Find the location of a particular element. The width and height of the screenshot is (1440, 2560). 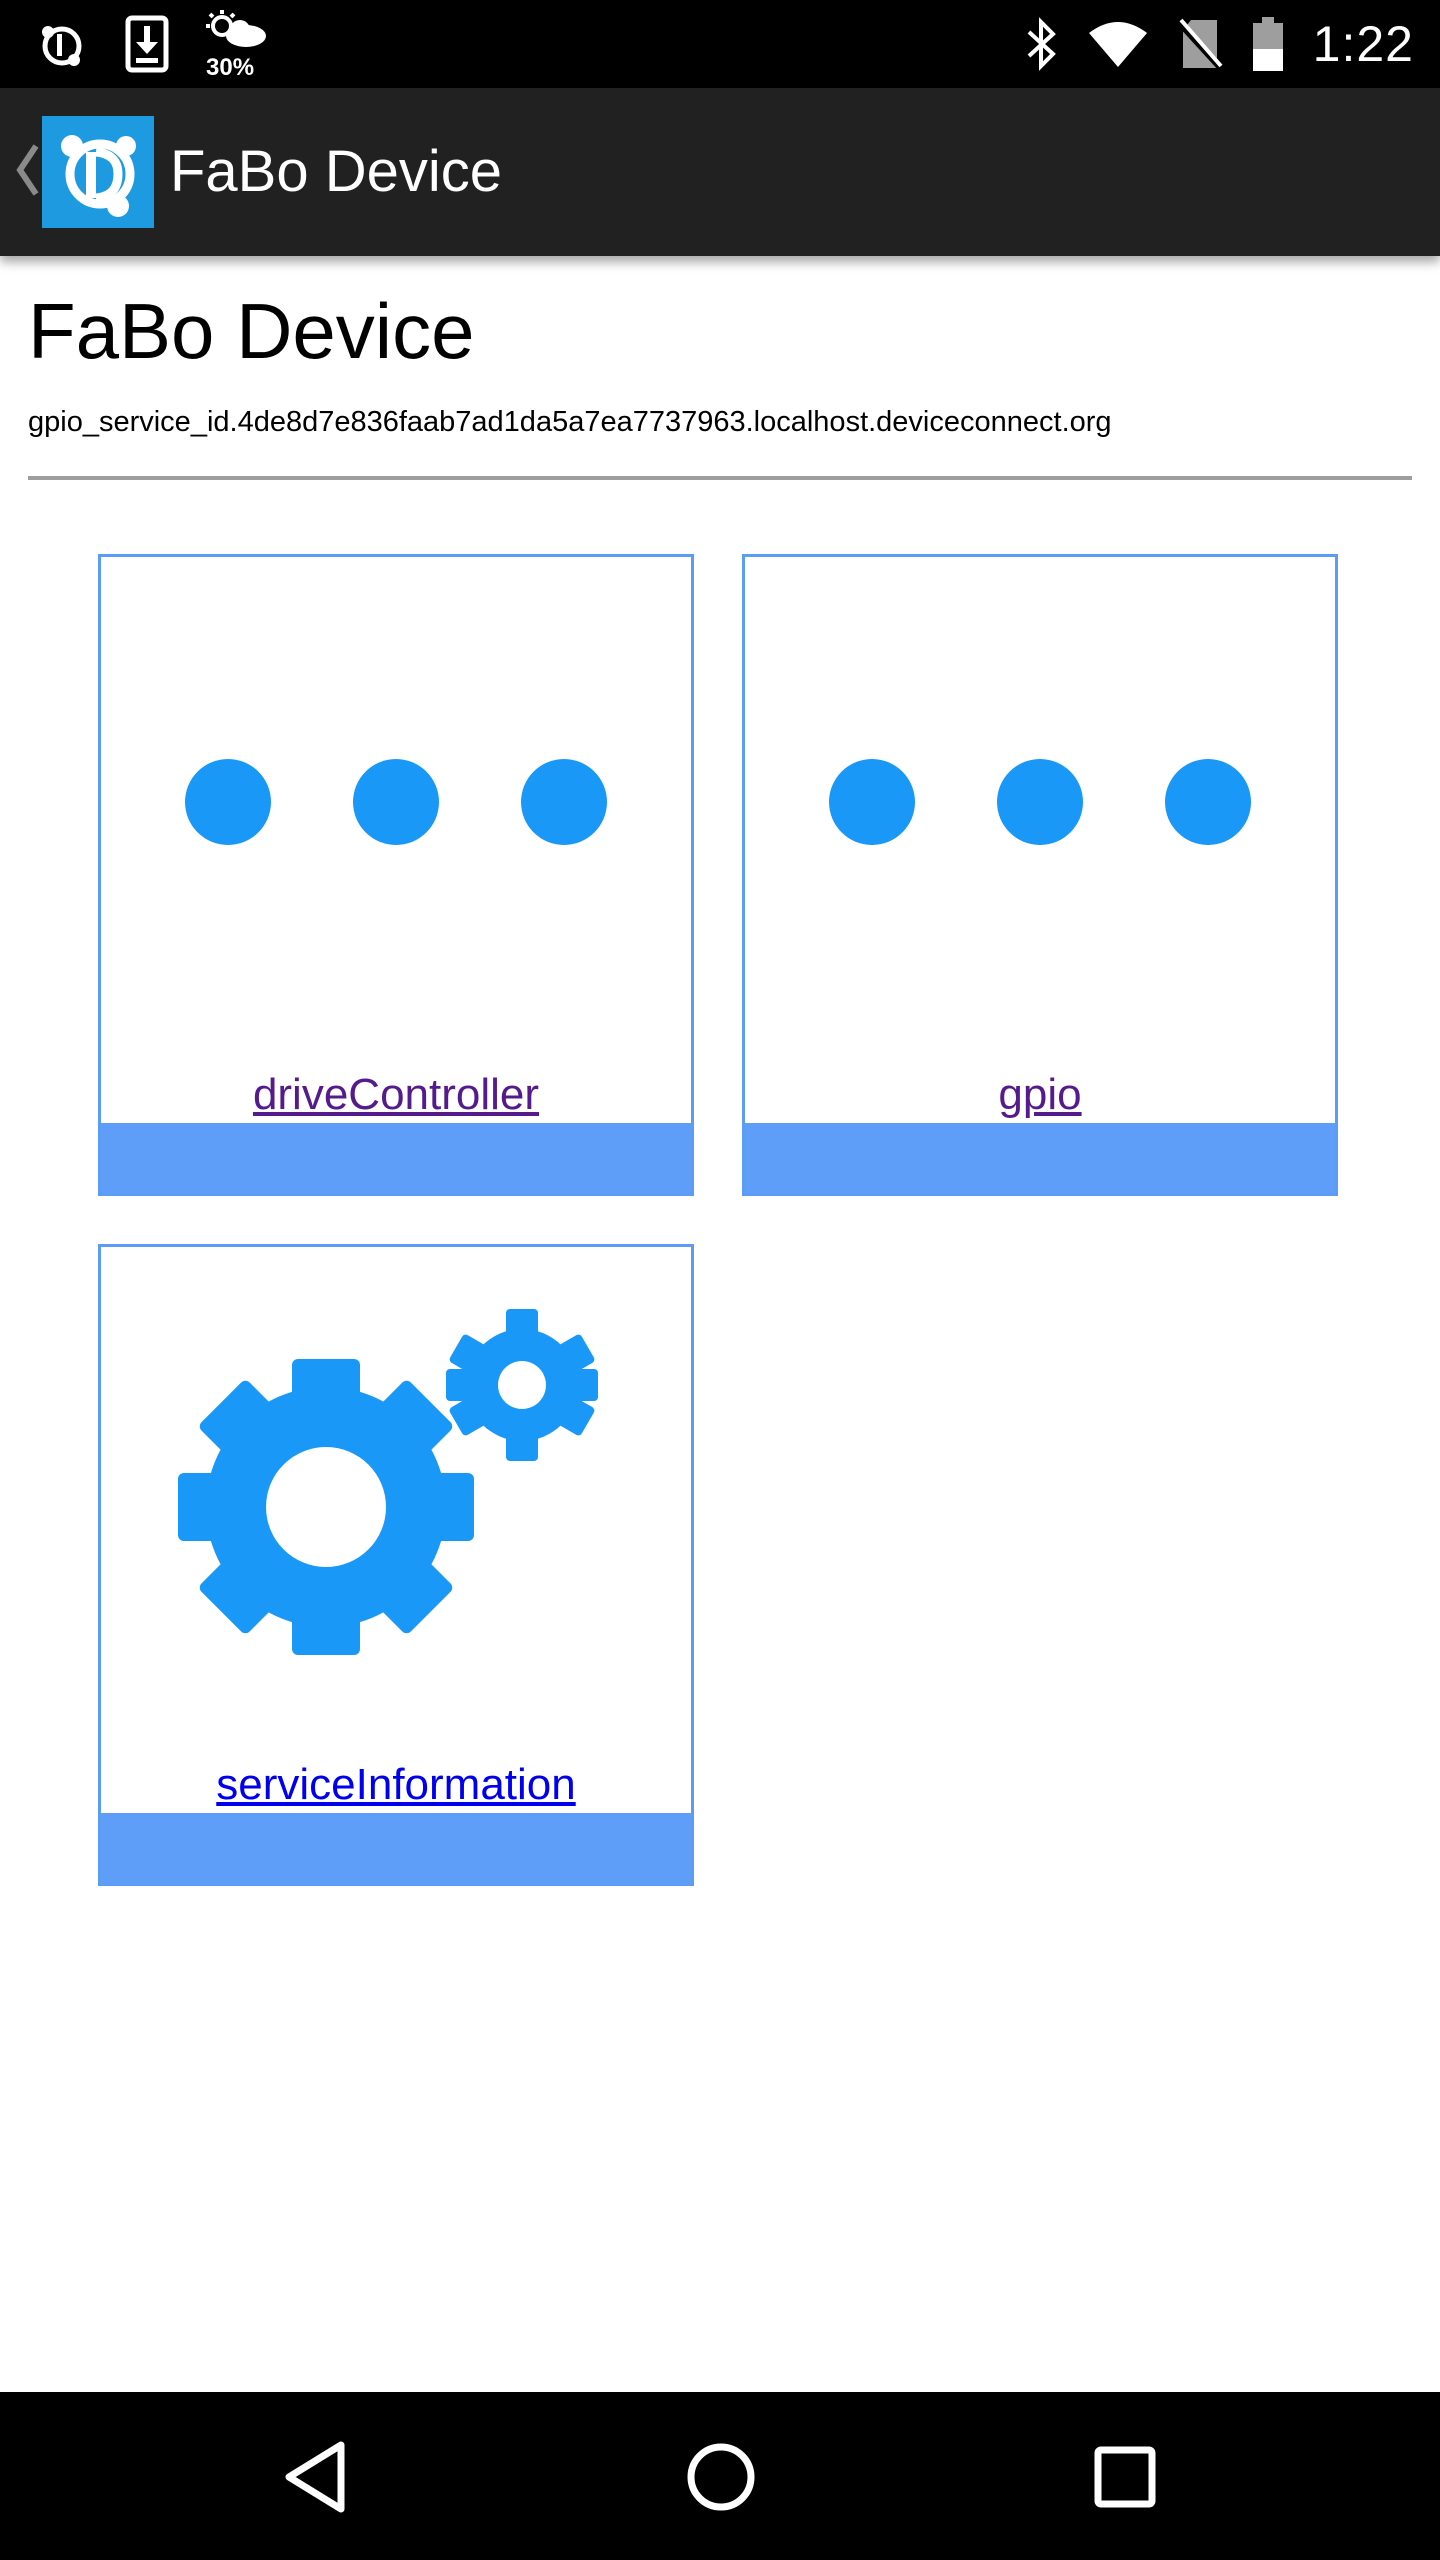

profile-card-serviceinformation: serviceInformation is located at coordinates (396, 1565).